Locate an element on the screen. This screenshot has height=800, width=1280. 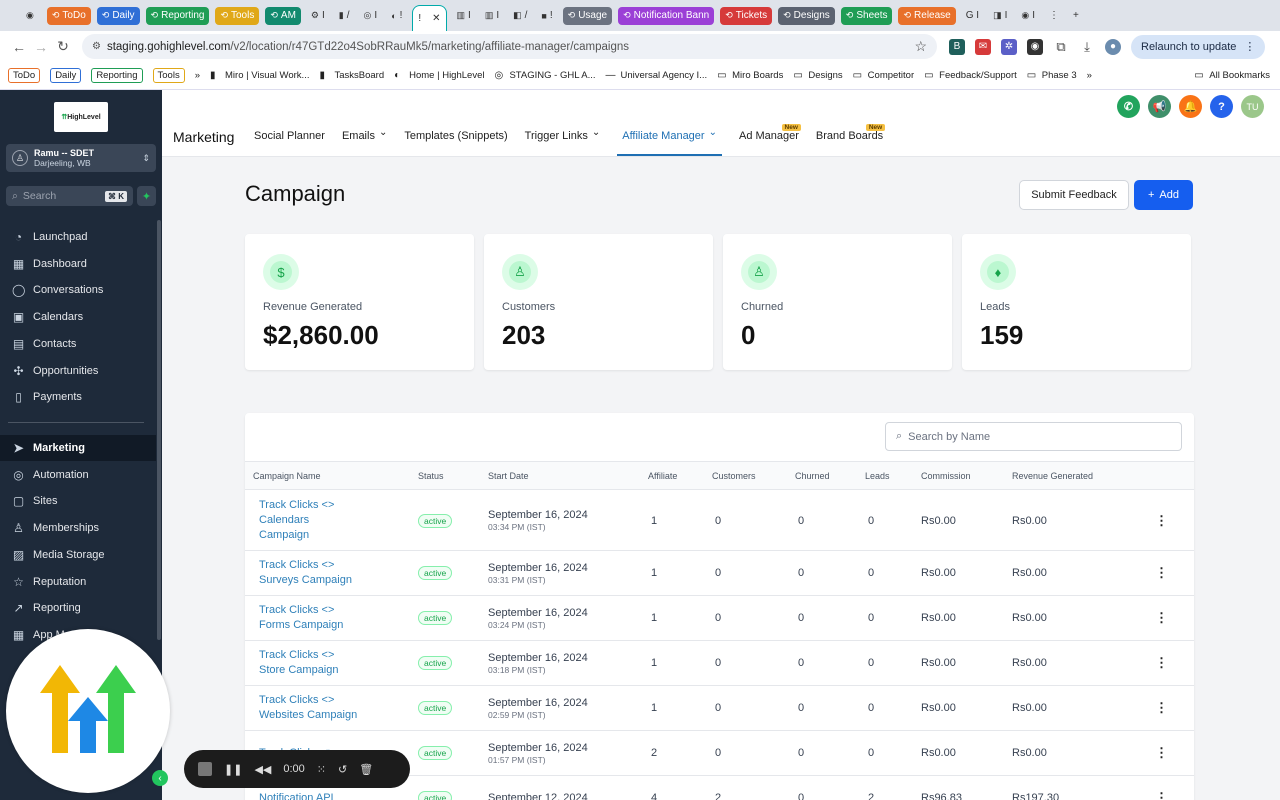
bookmark-13: ▭ Feedback/Support is located at coordinates (970, 75).